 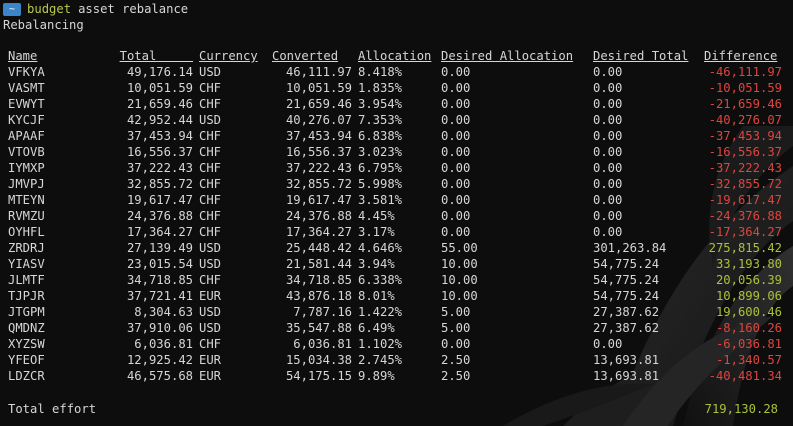 What do you see at coordinates (748, 280) in the screenshot?
I see `cell-difference: 20,056.39` at bounding box center [748, 280].